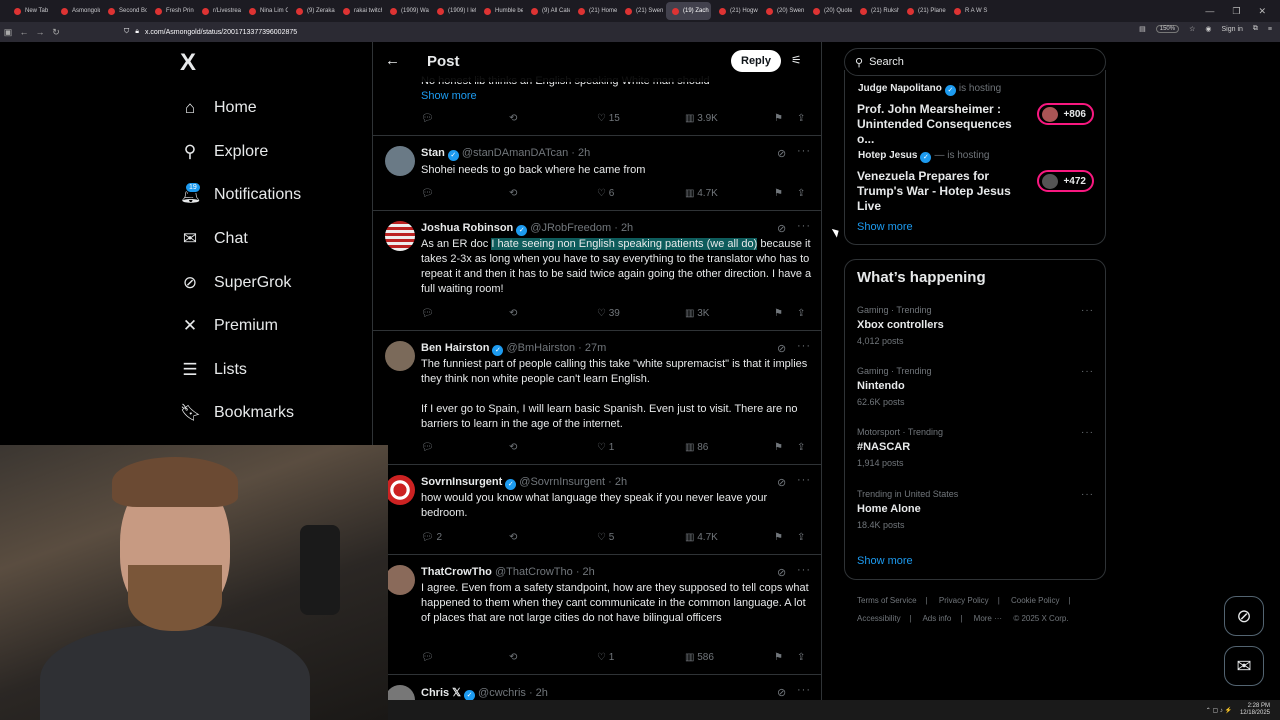  What do you see at coordinates (924, 156) in the screenshot?
I see `space-host: Hotep Jesus ✓ — is hosting` at bounding box center [924, 156].